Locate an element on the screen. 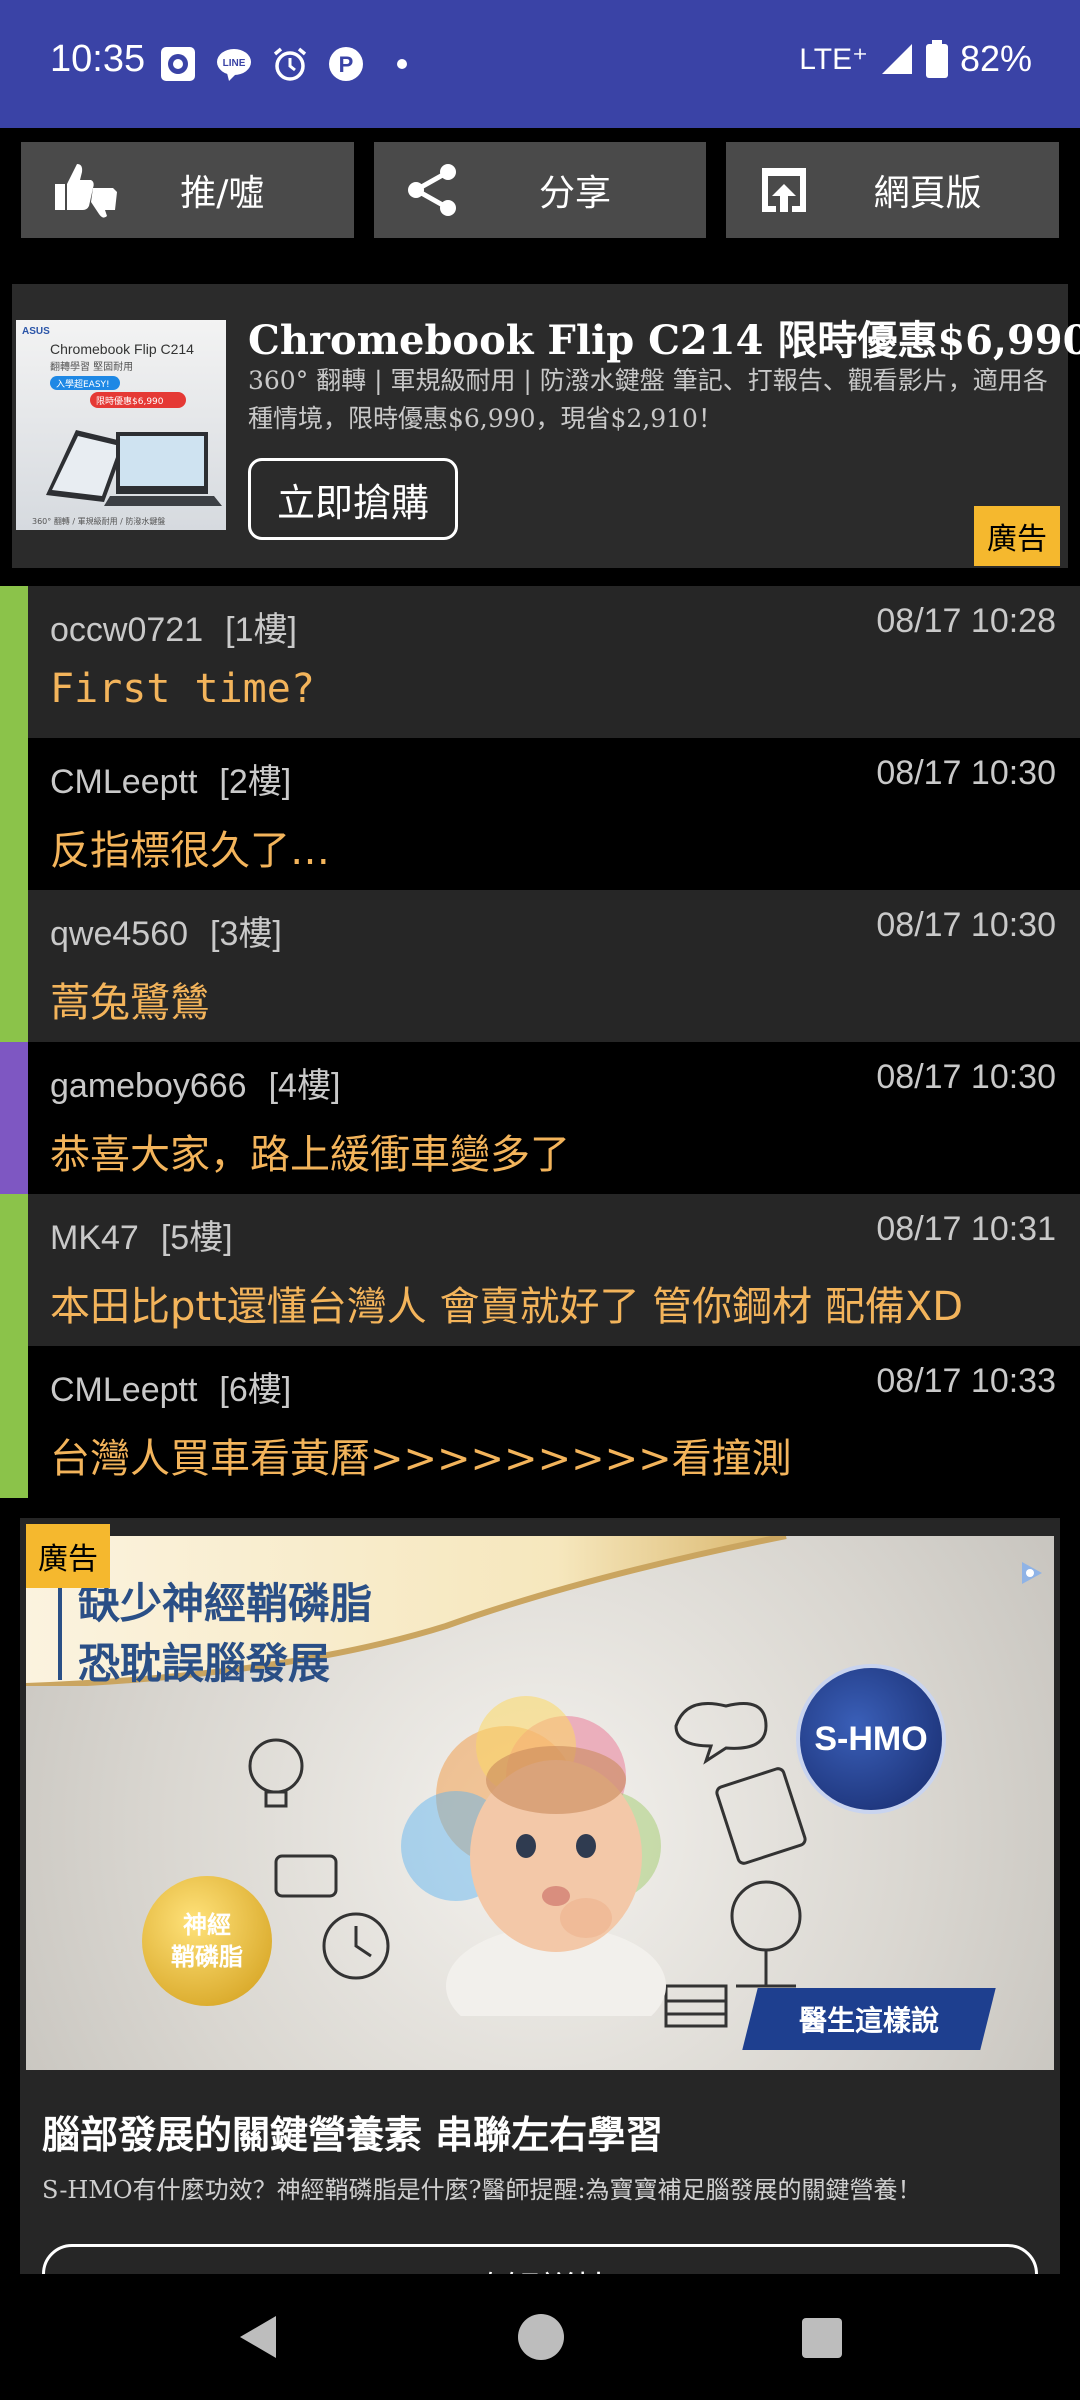  comment-row: occw0721 [1樓] 08/17 10:28 First time? is located at coordinates (540, 662).